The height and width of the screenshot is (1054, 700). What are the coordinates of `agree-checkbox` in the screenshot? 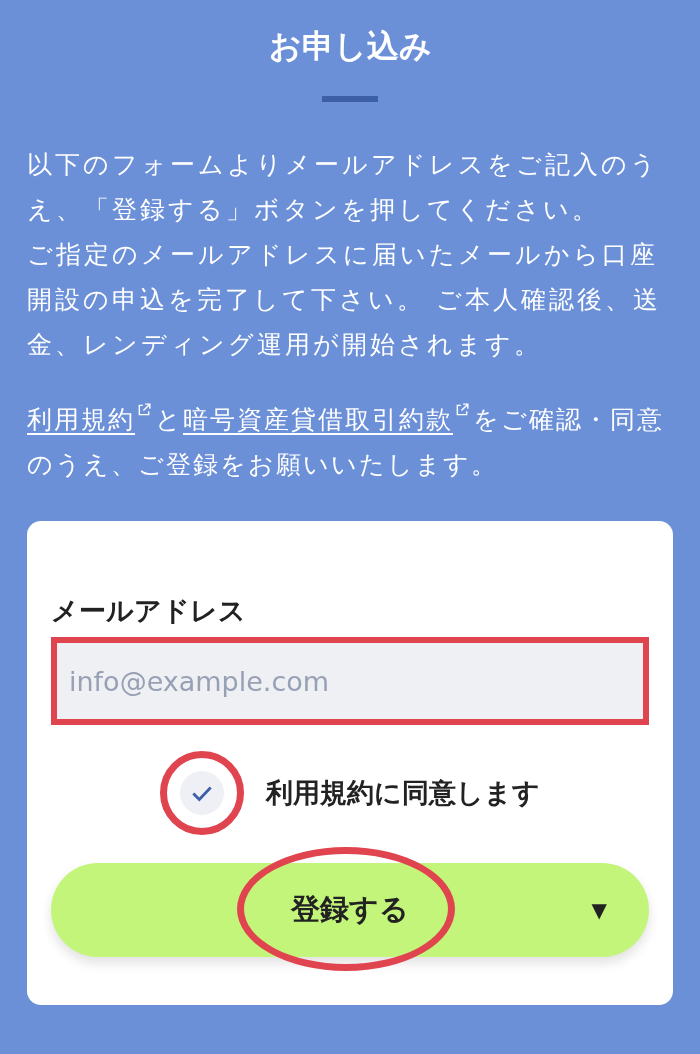 It's located at (202, 793).